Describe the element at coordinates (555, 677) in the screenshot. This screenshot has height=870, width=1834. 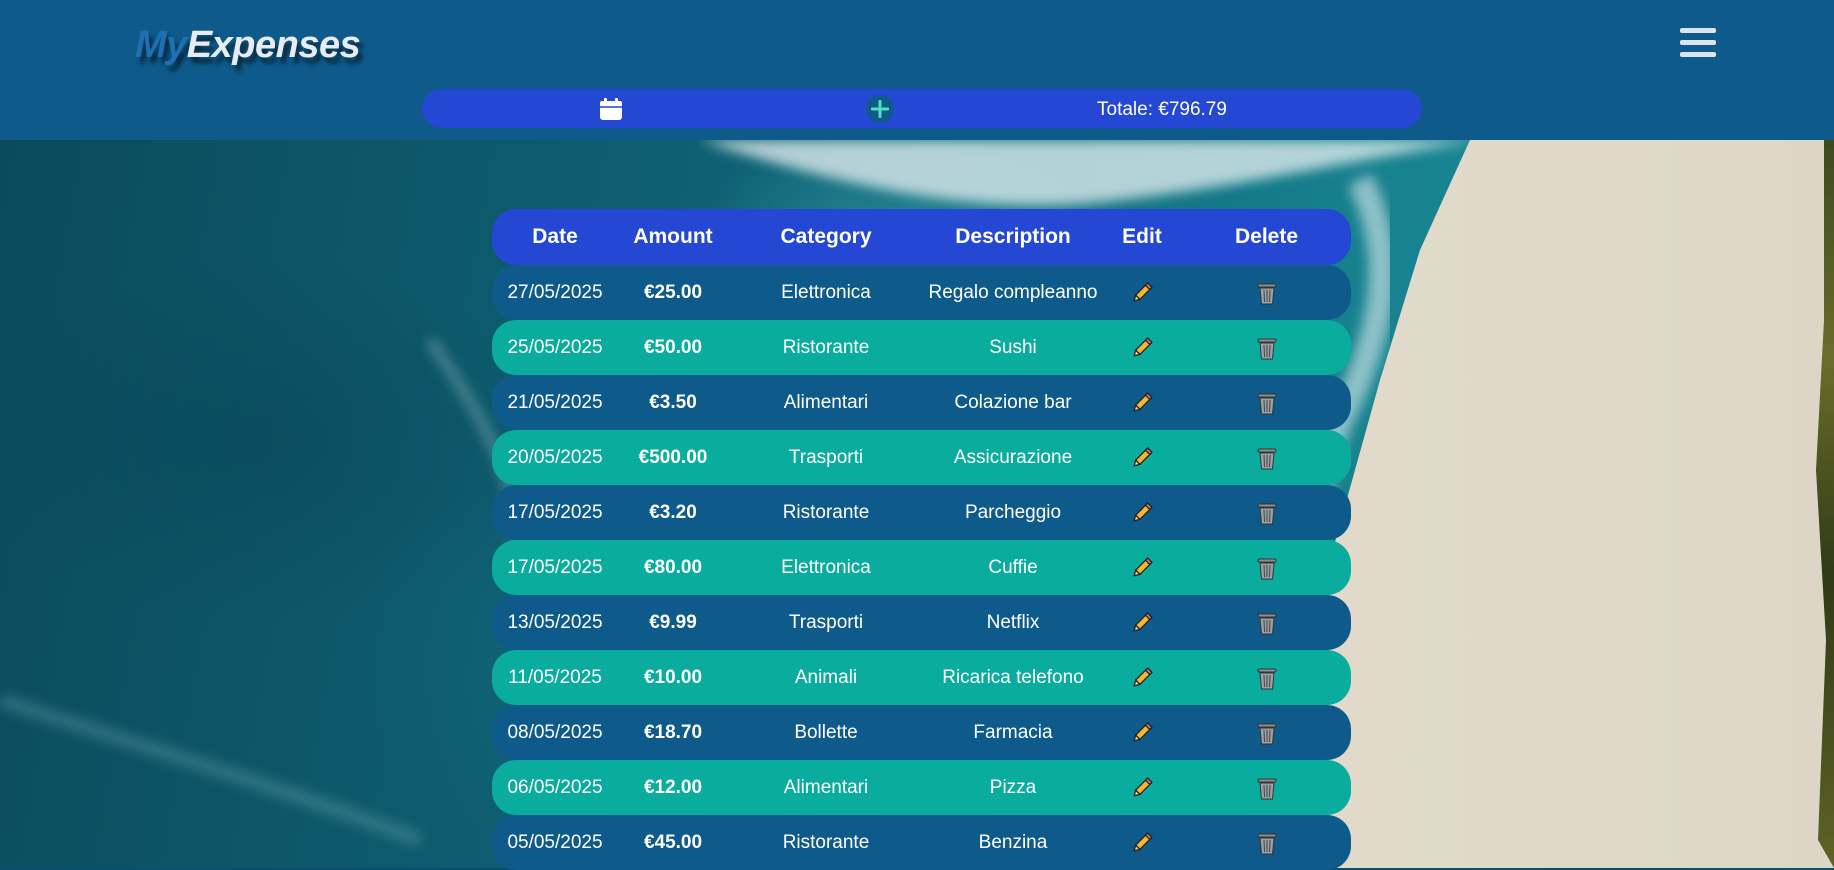
I see `cell-date: 11/05/2025` at that location.